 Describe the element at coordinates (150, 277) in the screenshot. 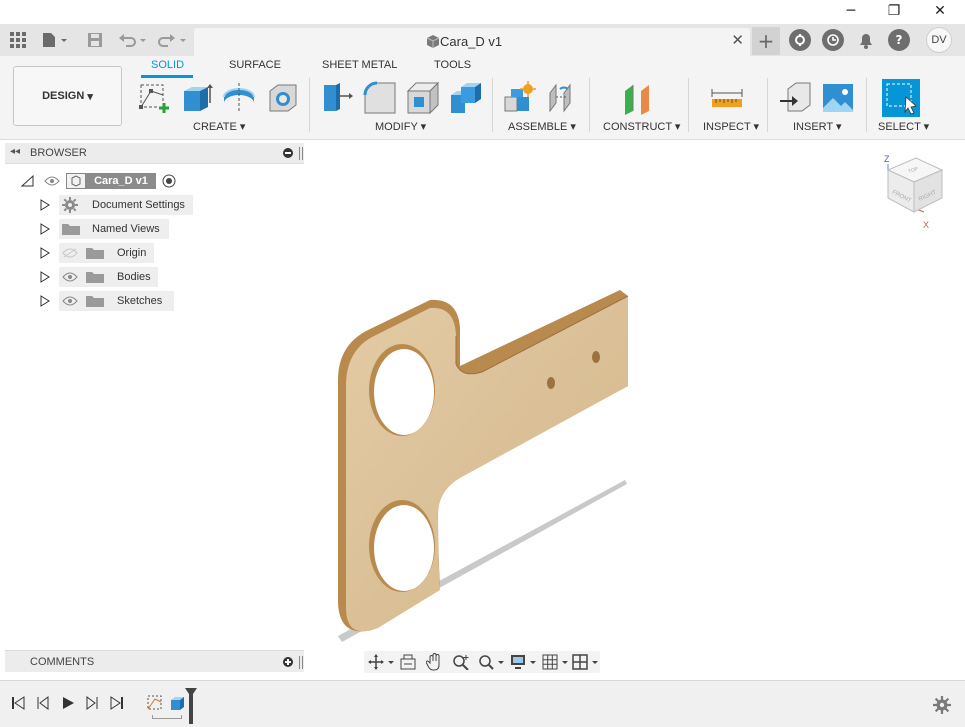

I see `tree-item-bodies: Bodies` at that location.